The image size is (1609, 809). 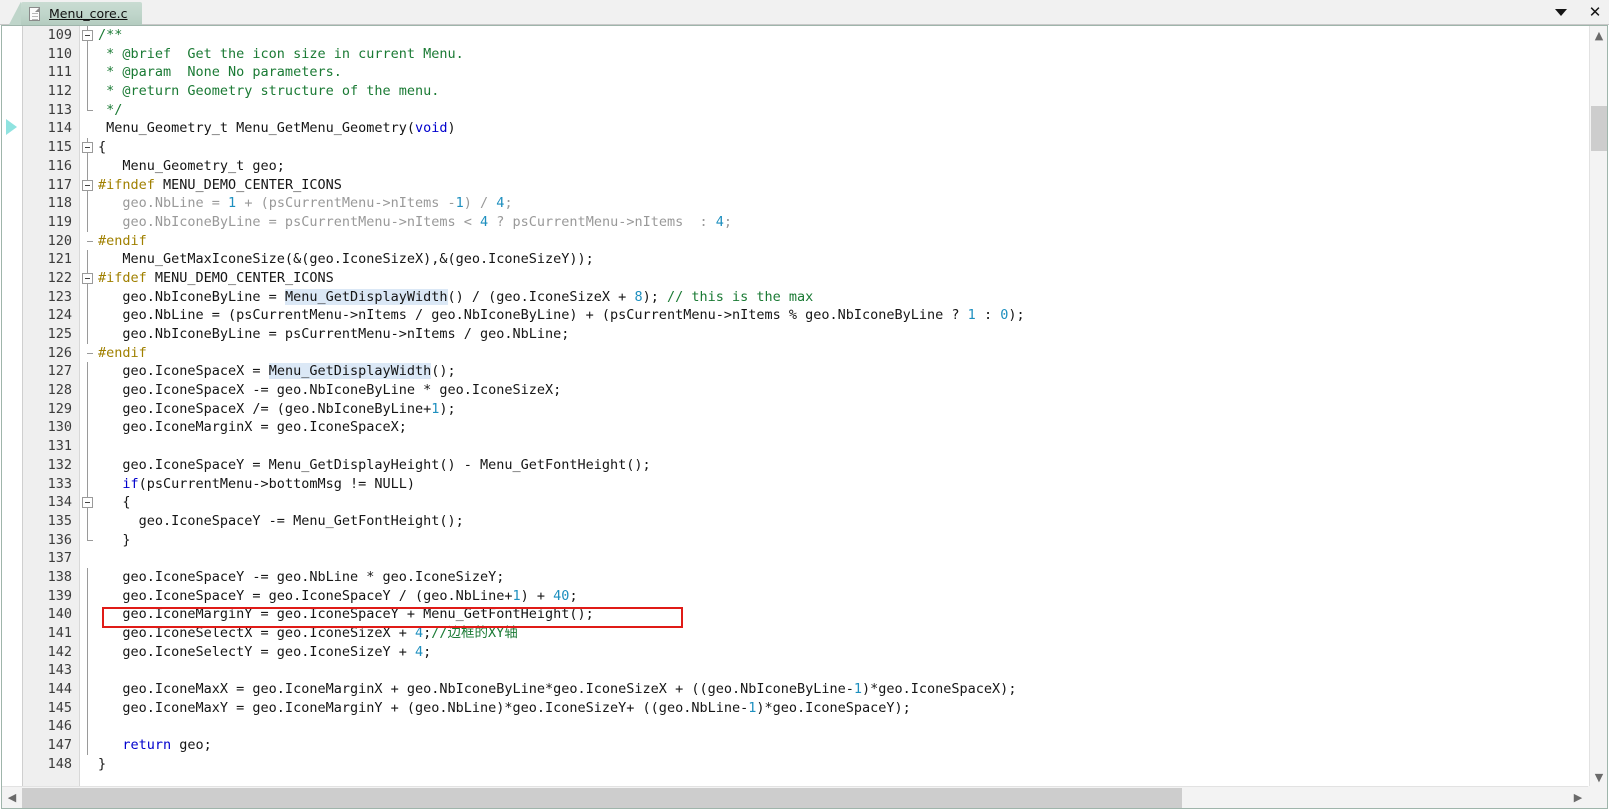 I want to click on line-number: 124, so click(x=59, y=315).